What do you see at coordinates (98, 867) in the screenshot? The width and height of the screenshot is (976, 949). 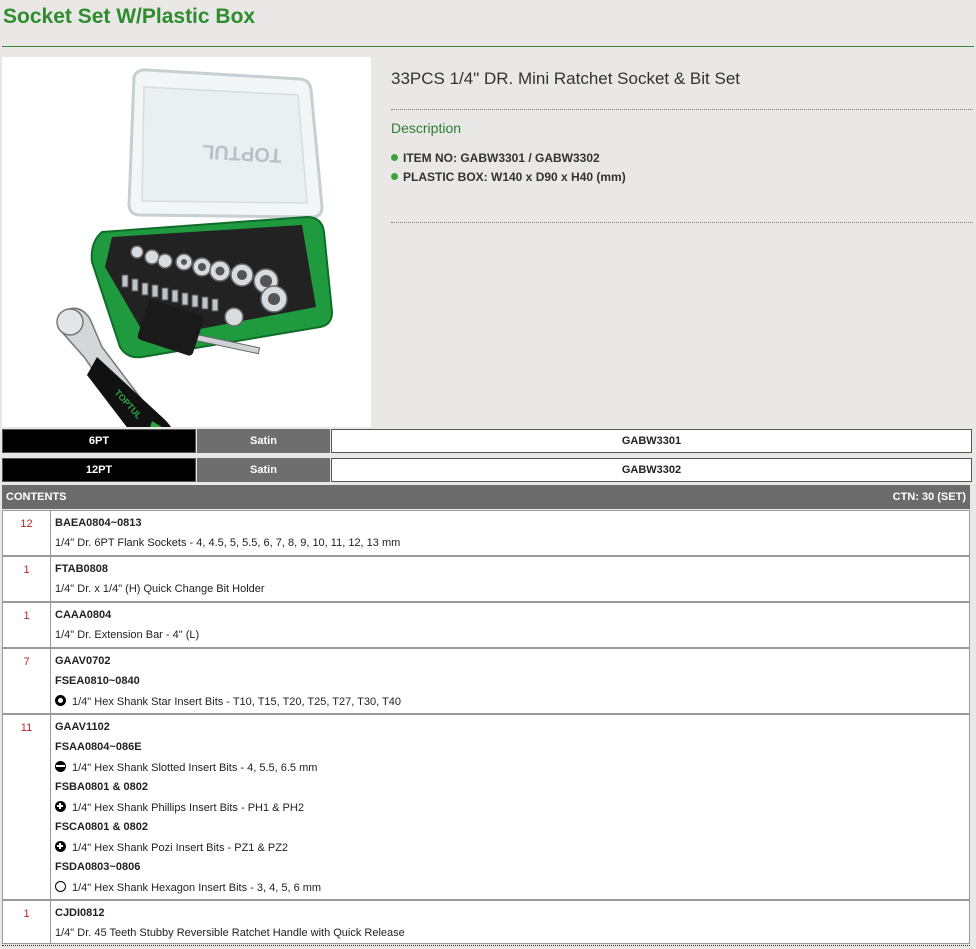 I see `line-text: FSDA0803~0806` at bounding box center [98, 867].